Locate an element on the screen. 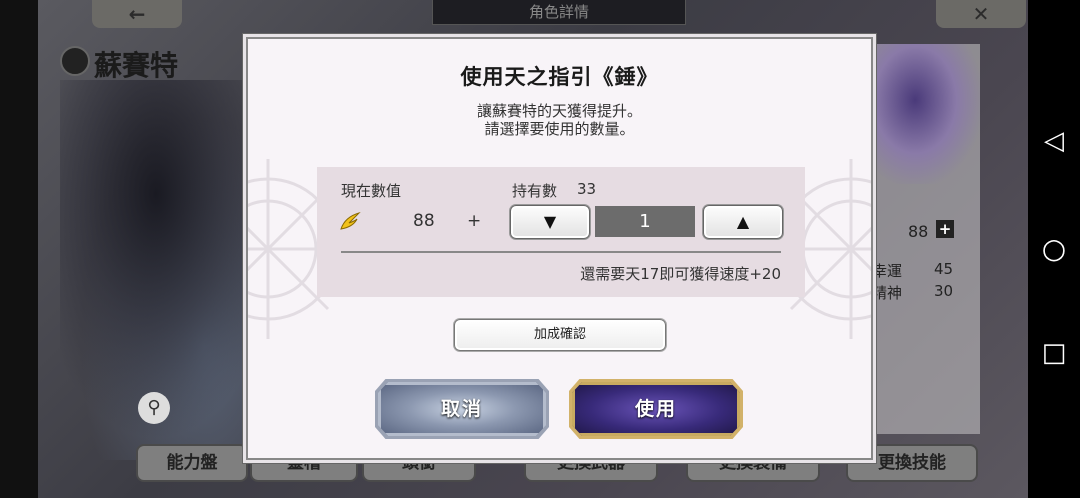 Image resolution: width=1080 pixels, height=498 pixels. android-back-icon: ◁ is located at coordinates (1054, 141).